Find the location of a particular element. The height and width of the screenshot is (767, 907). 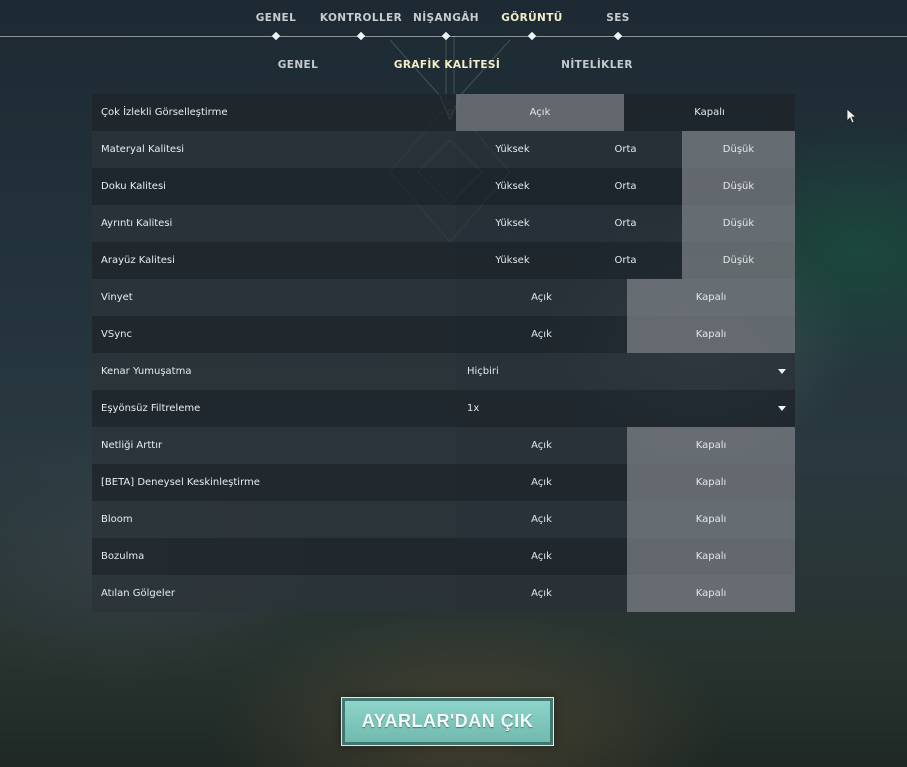

tab-controls-marker is located at coordinates (361, 36).